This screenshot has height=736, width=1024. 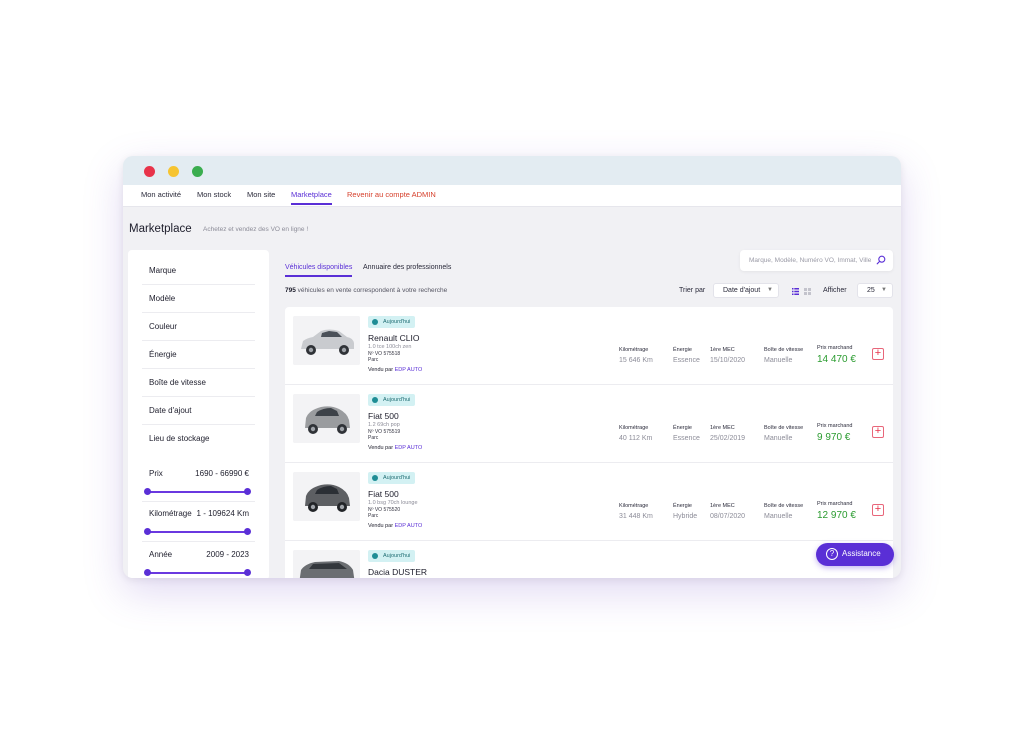 What do you see at coordinates (290, 290) in the screenshot?
I see `results-count: 795` at bounding box center [290, 290].